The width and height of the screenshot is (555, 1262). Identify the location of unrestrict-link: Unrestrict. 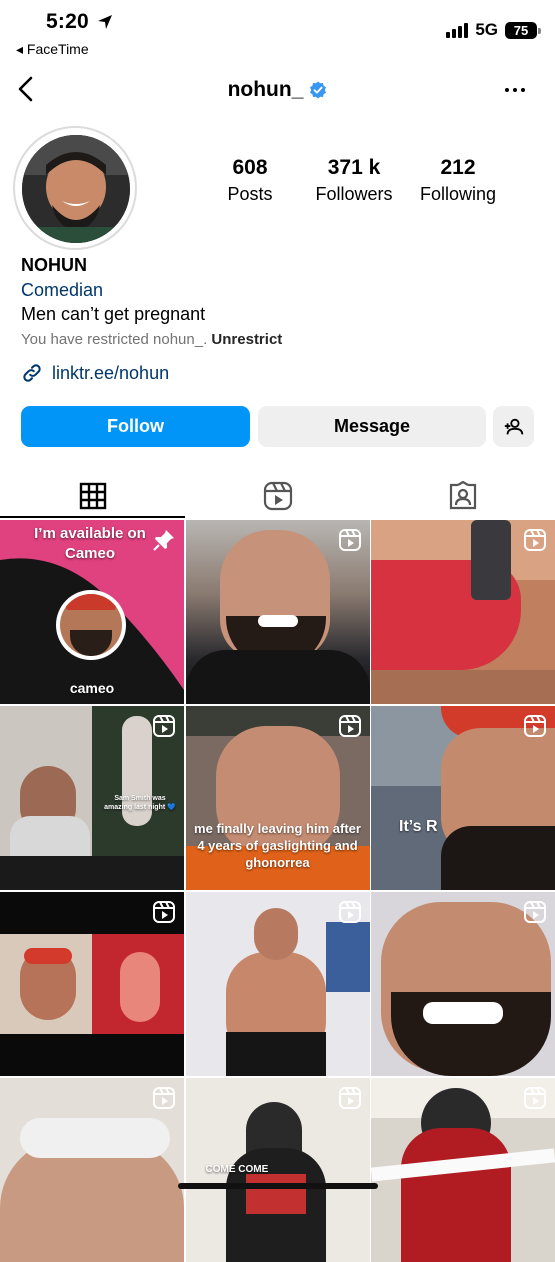
(246, 339).